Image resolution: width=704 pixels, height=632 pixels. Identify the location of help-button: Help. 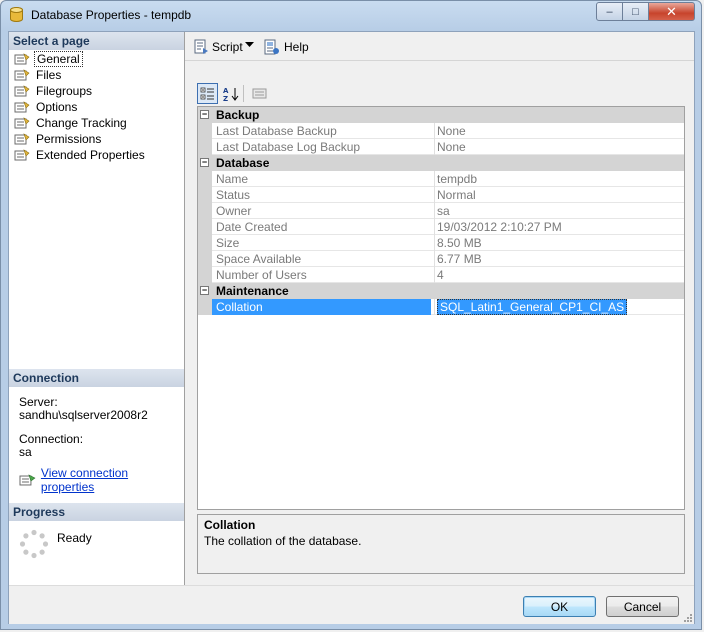
(286, 47).